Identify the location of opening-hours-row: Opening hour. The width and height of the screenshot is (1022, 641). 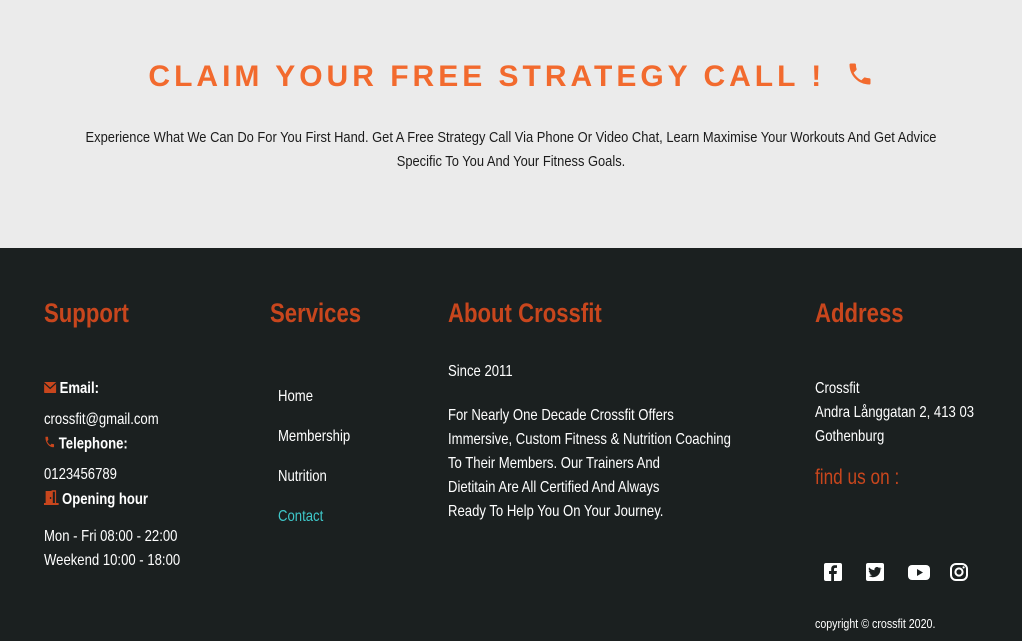
(96, 500).